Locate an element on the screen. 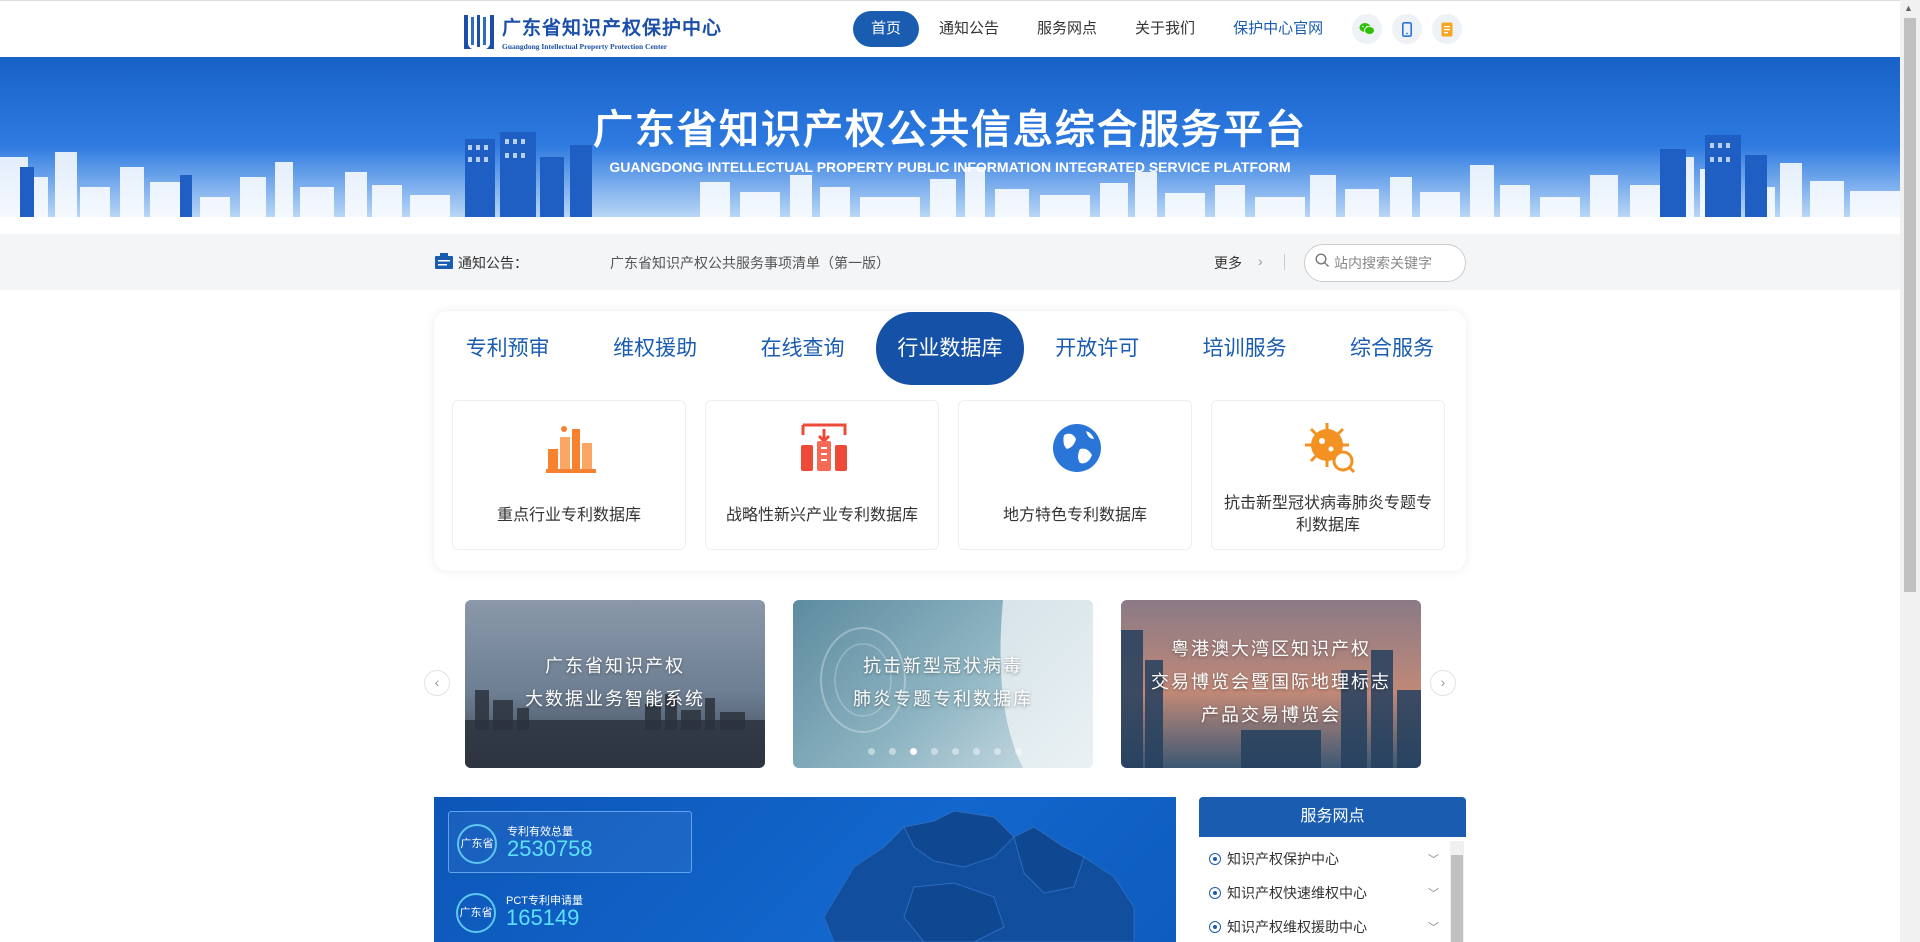 Image resolution: width=1920 pixels, height=942 pixels. card-label: 抗击新型冠状病毒肺炎专题专利数据库 is located at coordinates (1327, 514).